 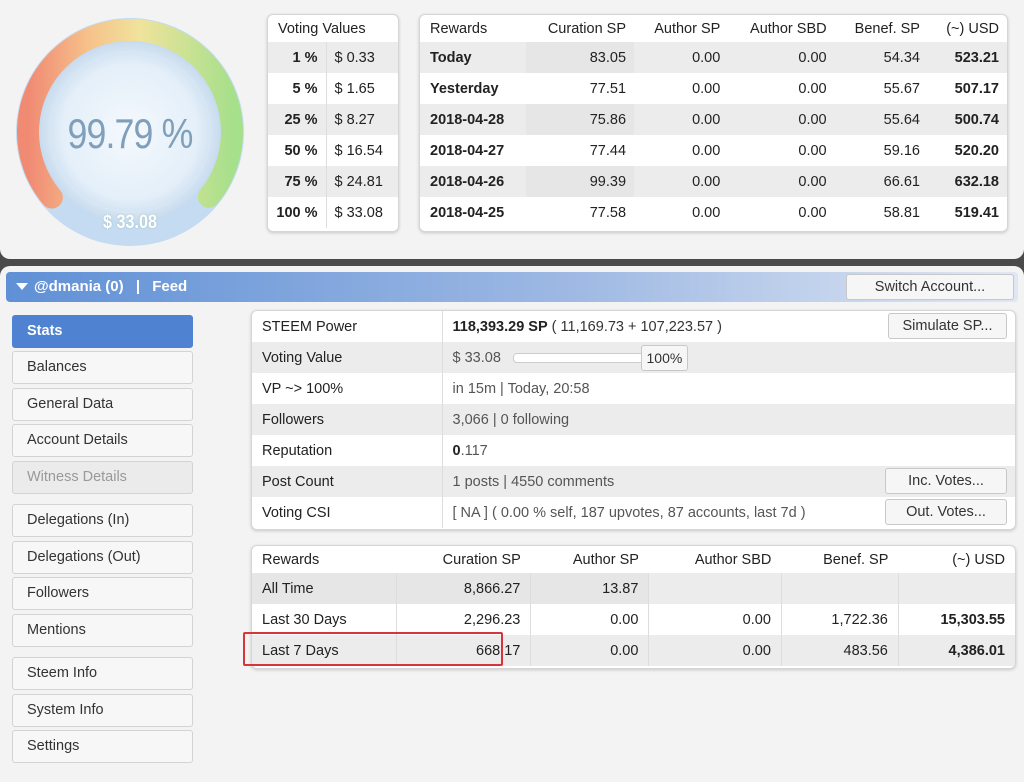 I want to click on voting-usd: $ 16.54, so click(x=358, y=150).